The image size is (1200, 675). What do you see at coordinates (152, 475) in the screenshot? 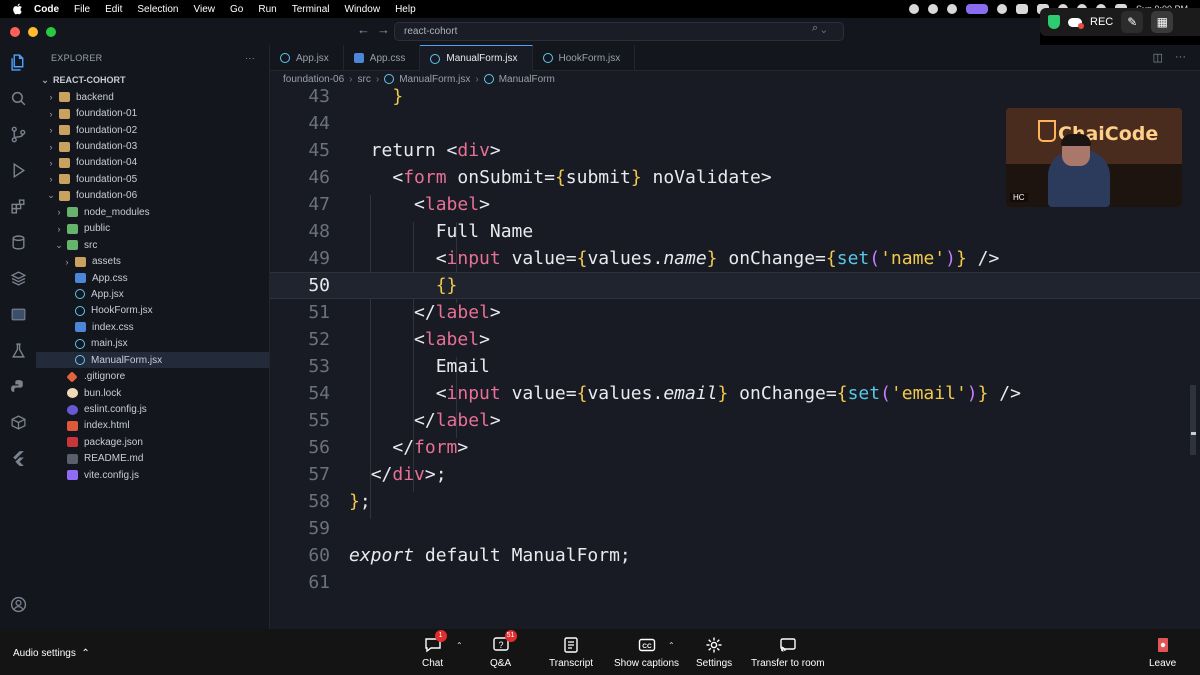
I see `tree-item: vite.config.js` at bounding box center [152, 475].